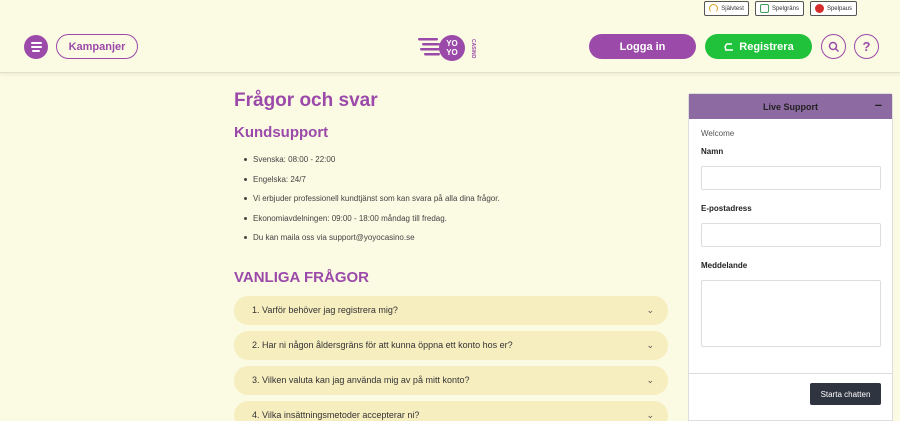 The width and height of the screenshot is (900, 421). I want to click on responsible-gaming-badges: Självtest Spelgräns Spelpaus, so click(780, 8).